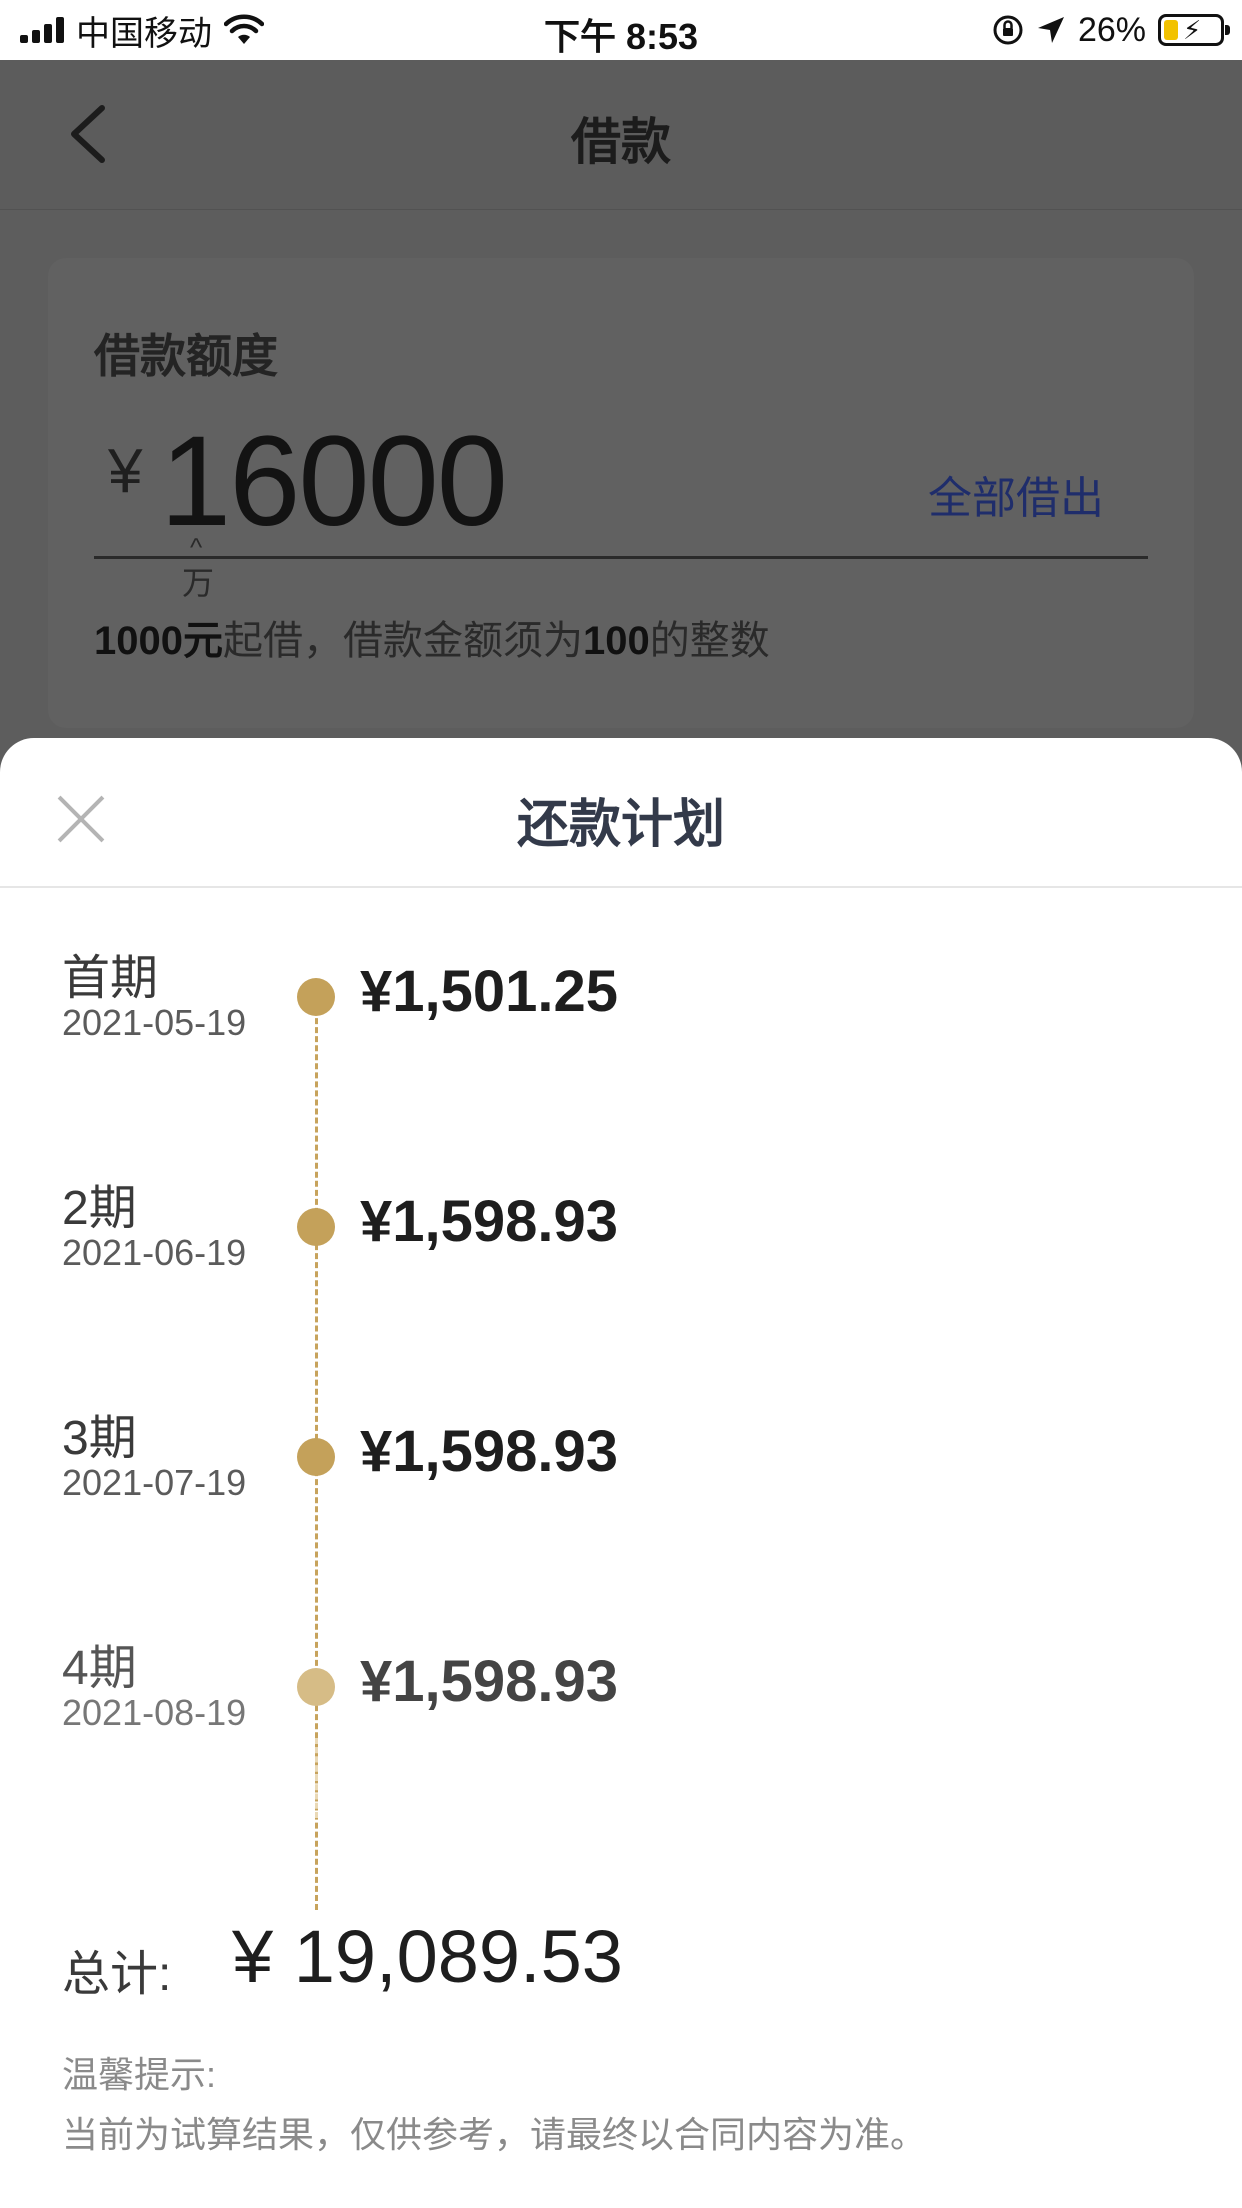  I want to click on installment-row: 2期 2021-06-19 ¥1,598.93, so click(621, 1228).